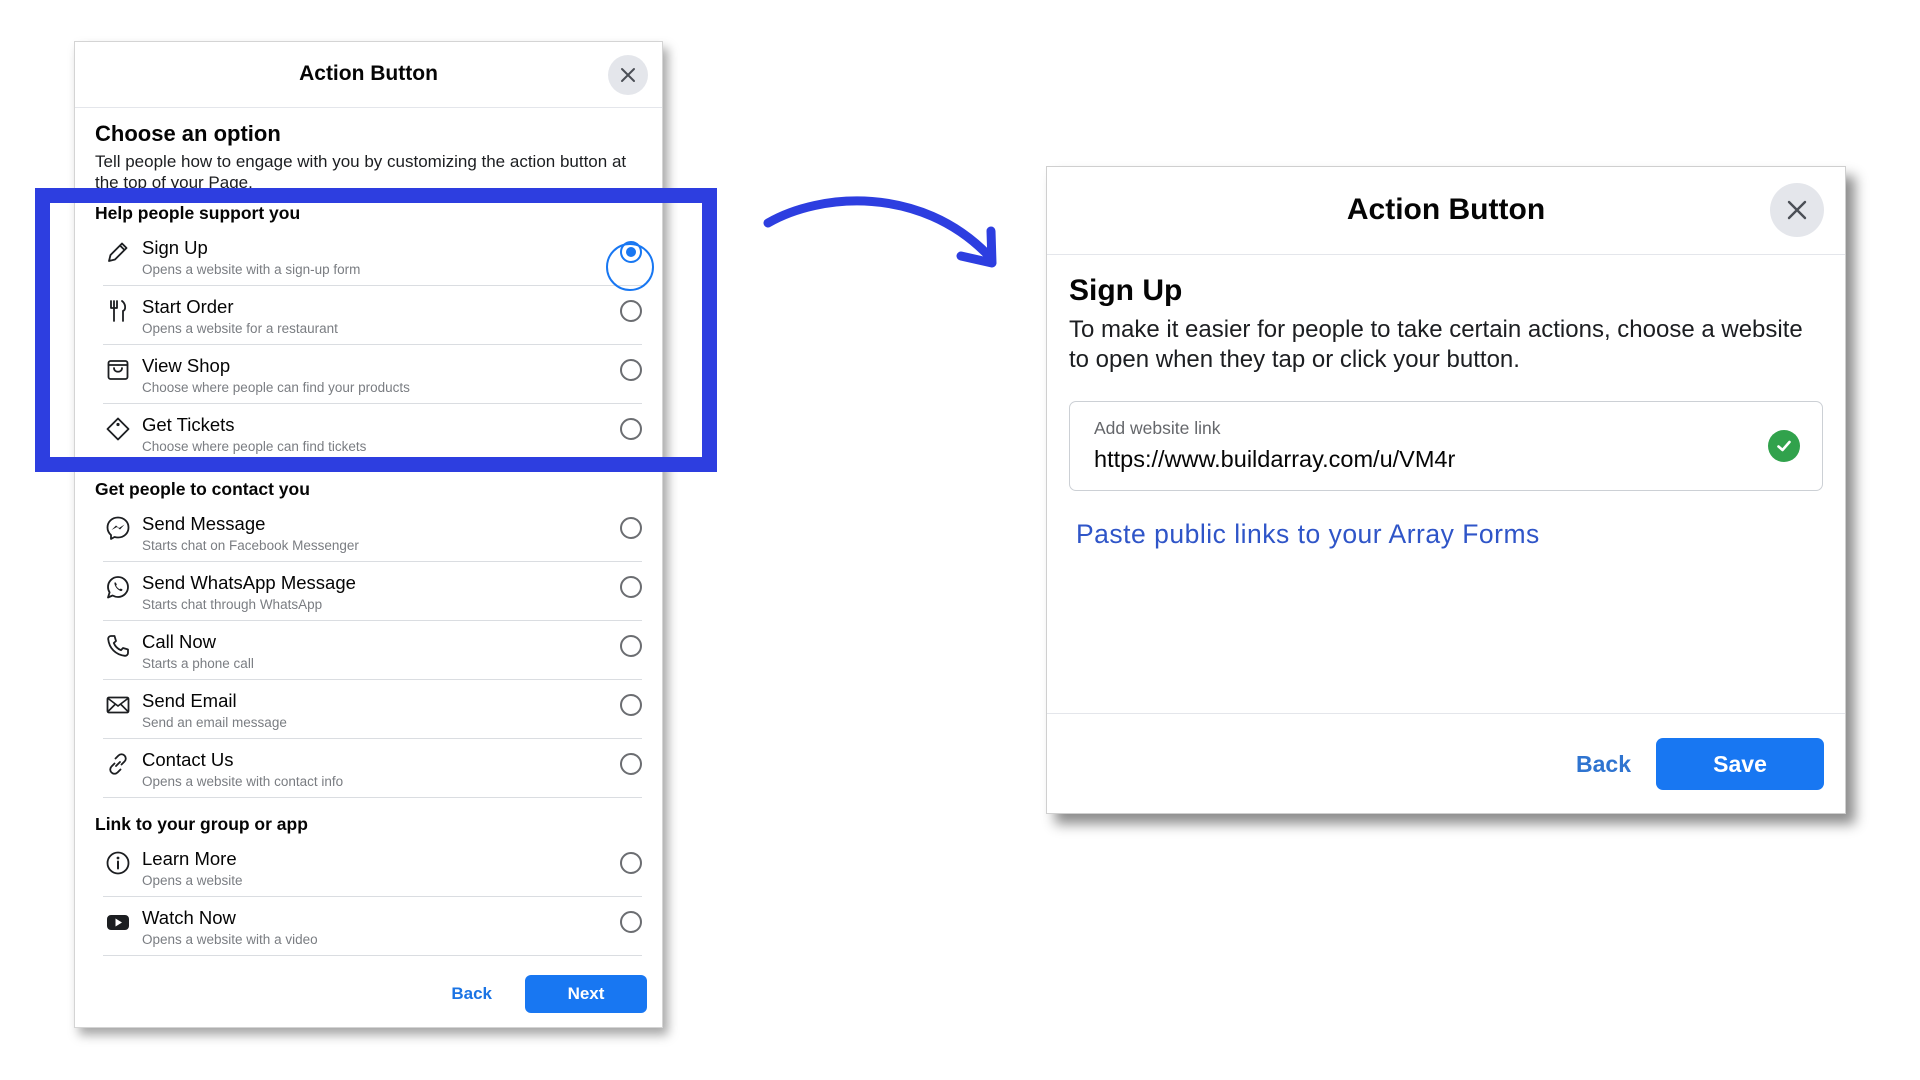 The image size is (1920, 1080). I want to click on option-description: Opens a website, so click(192, 880).